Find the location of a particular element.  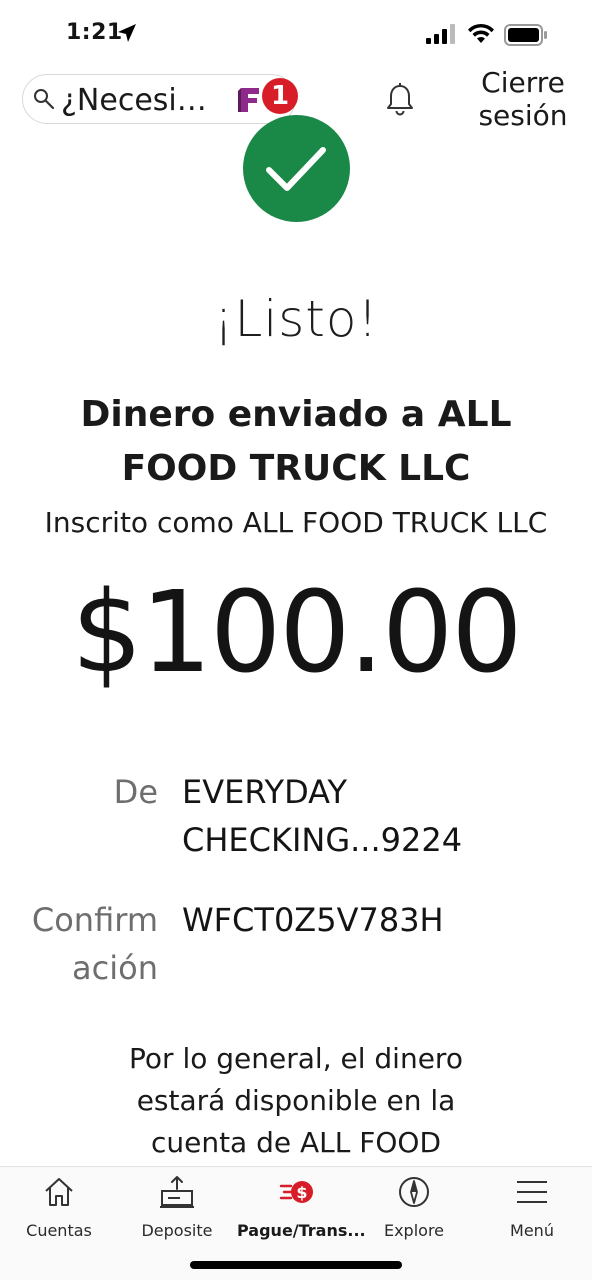

compass-icon is located at coordinates (414, 1192).